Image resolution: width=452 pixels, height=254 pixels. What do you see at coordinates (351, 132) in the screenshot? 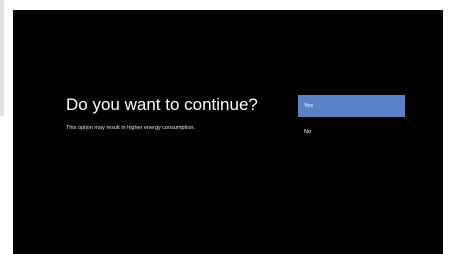
I see `option-no: No` at bounding box center [351, 132].